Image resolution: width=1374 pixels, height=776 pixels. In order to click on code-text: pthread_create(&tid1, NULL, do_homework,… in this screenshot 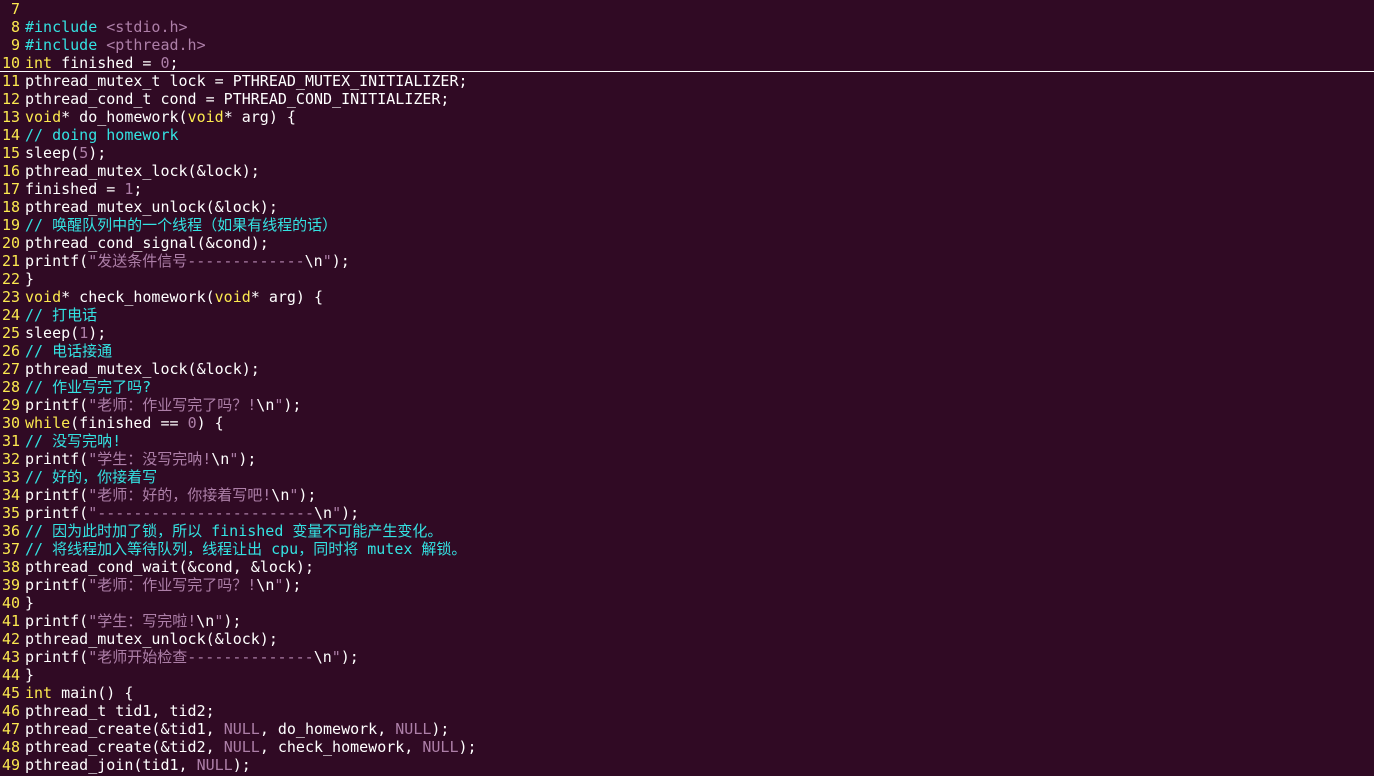, I will do `click(237, 729)`.